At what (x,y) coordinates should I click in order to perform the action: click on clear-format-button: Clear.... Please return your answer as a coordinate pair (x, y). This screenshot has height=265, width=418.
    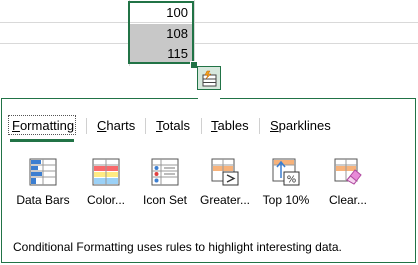
    Looking at the image, I should click on (348, 185).